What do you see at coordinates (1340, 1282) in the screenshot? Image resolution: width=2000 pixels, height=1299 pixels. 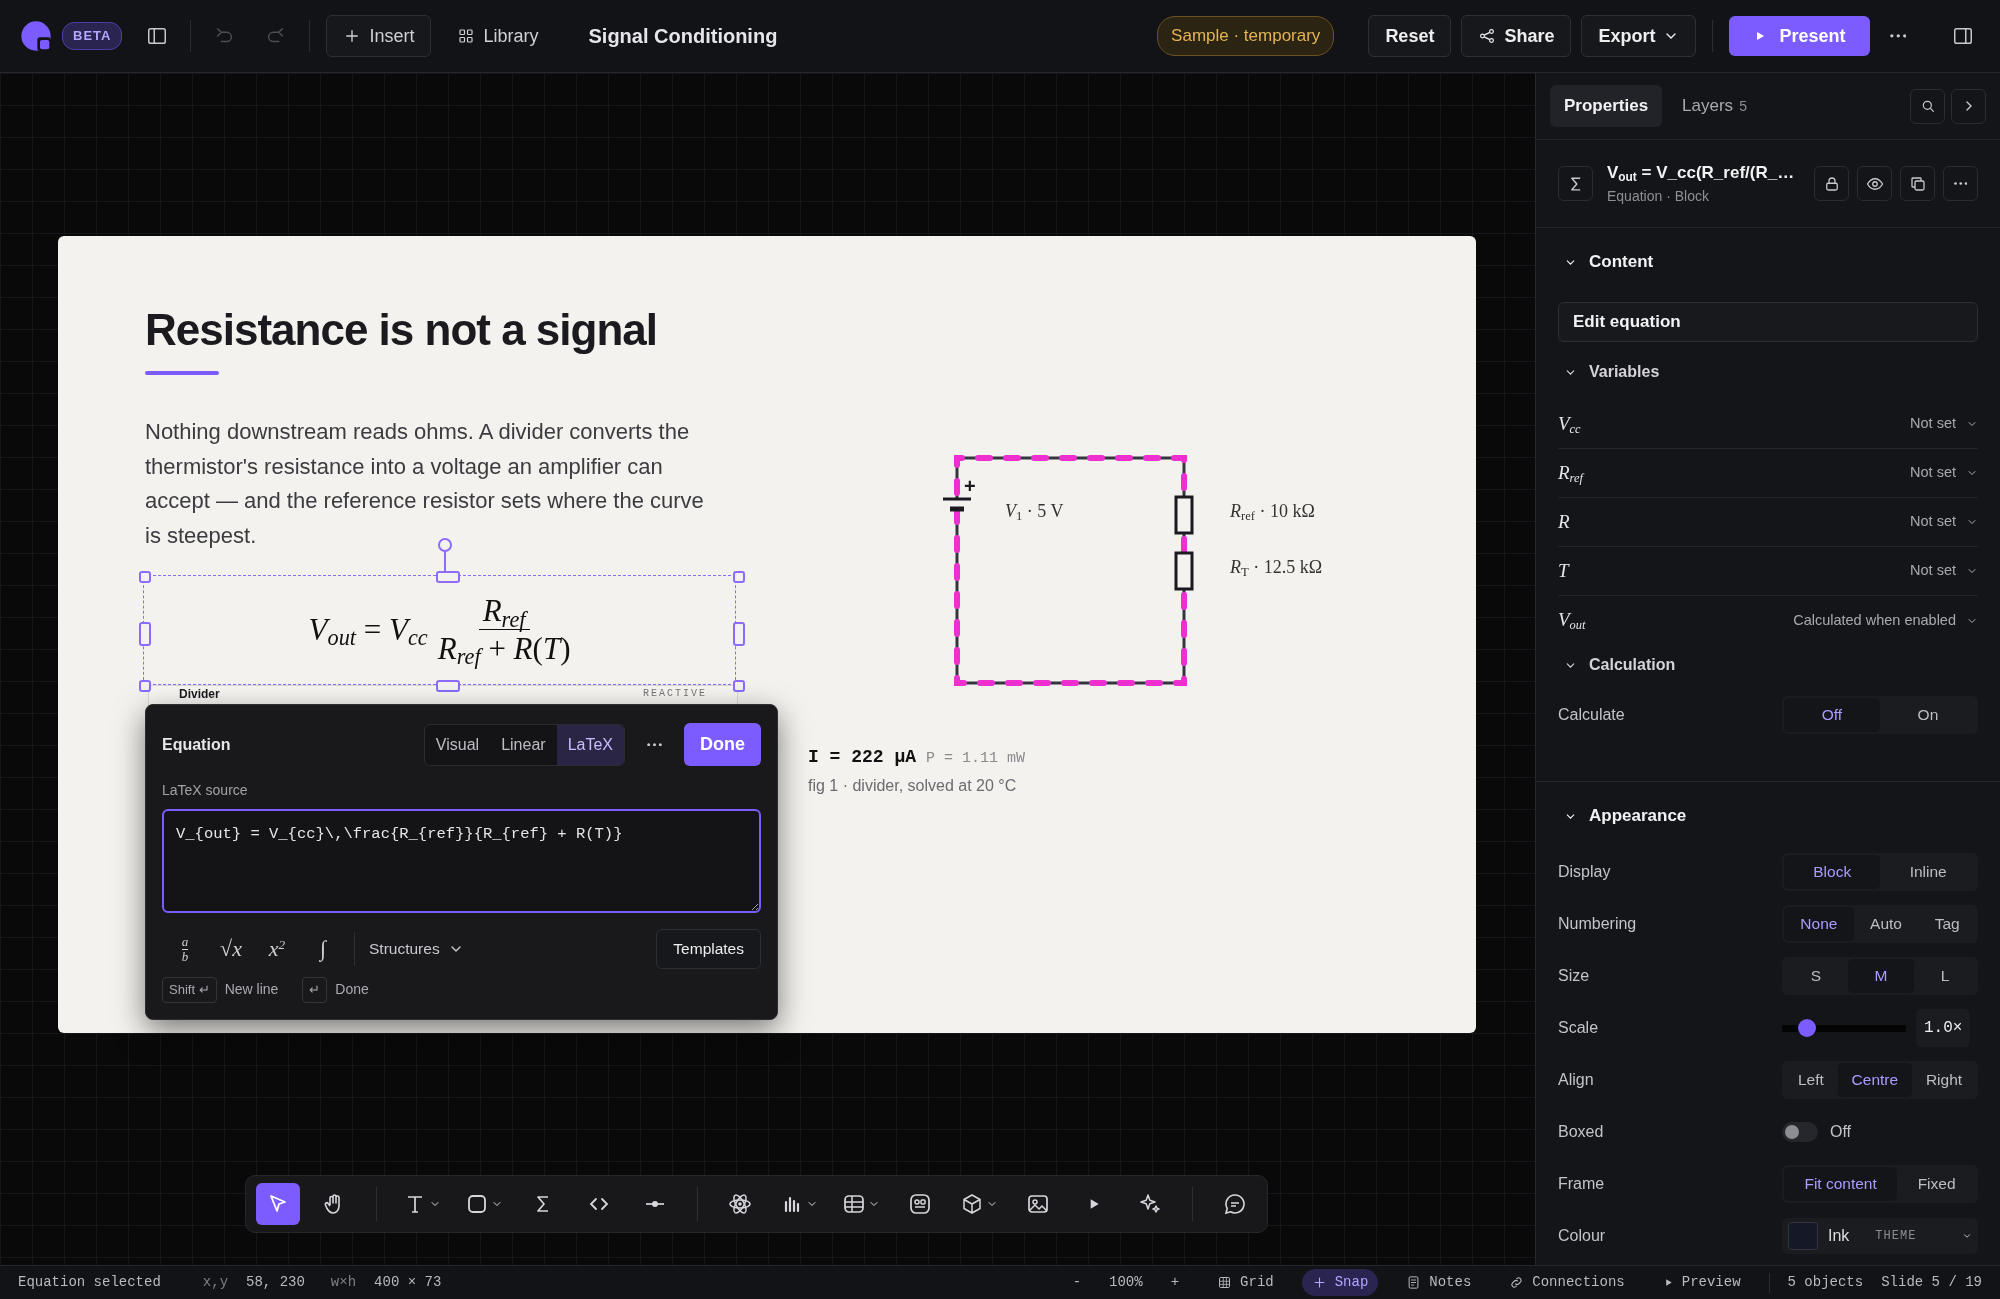 I see `status-toggle: Snap` at bounding box center [1340, 1282].